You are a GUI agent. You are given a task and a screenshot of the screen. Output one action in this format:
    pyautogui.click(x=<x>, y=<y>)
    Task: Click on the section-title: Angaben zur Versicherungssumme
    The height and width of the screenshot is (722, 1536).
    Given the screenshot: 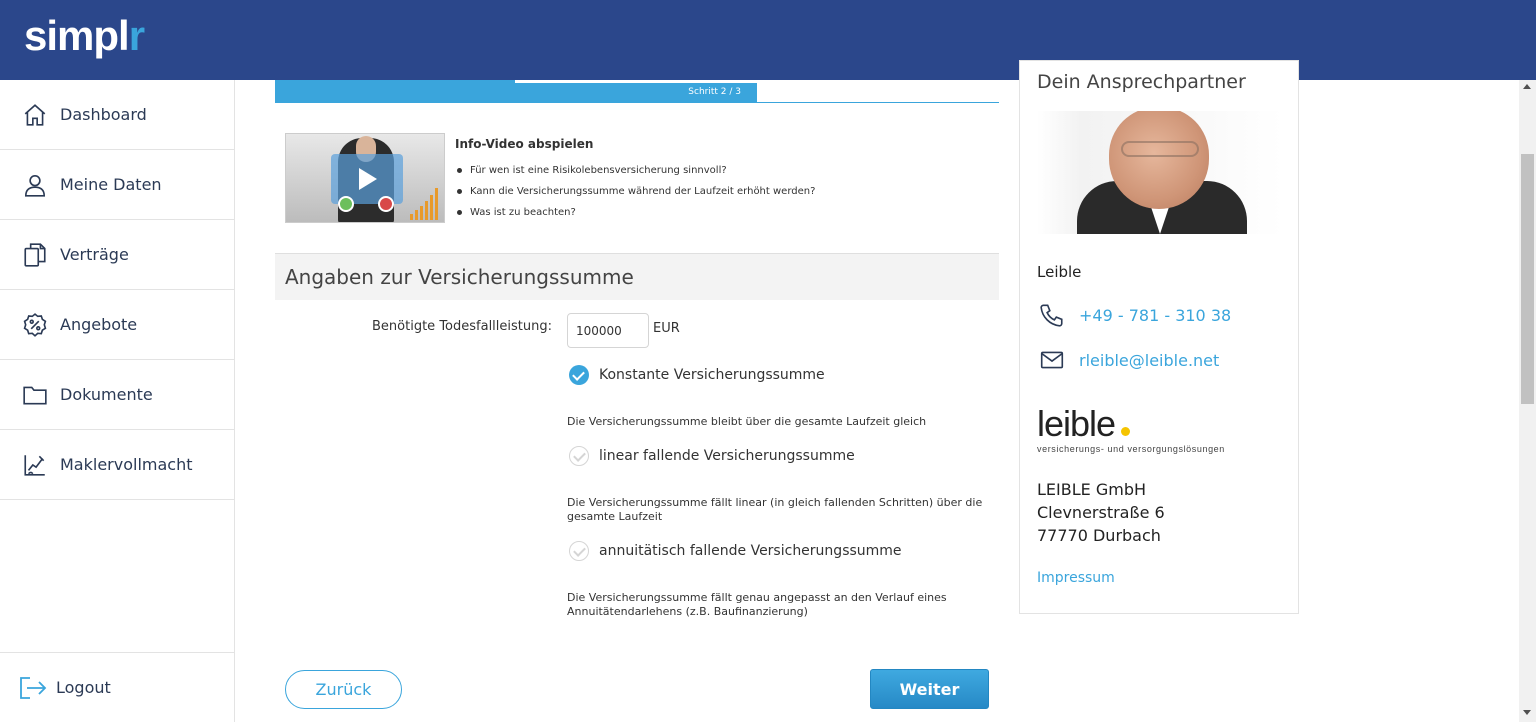 What is the action you would take?
    pyautogui.click(x=459, y=277)
    